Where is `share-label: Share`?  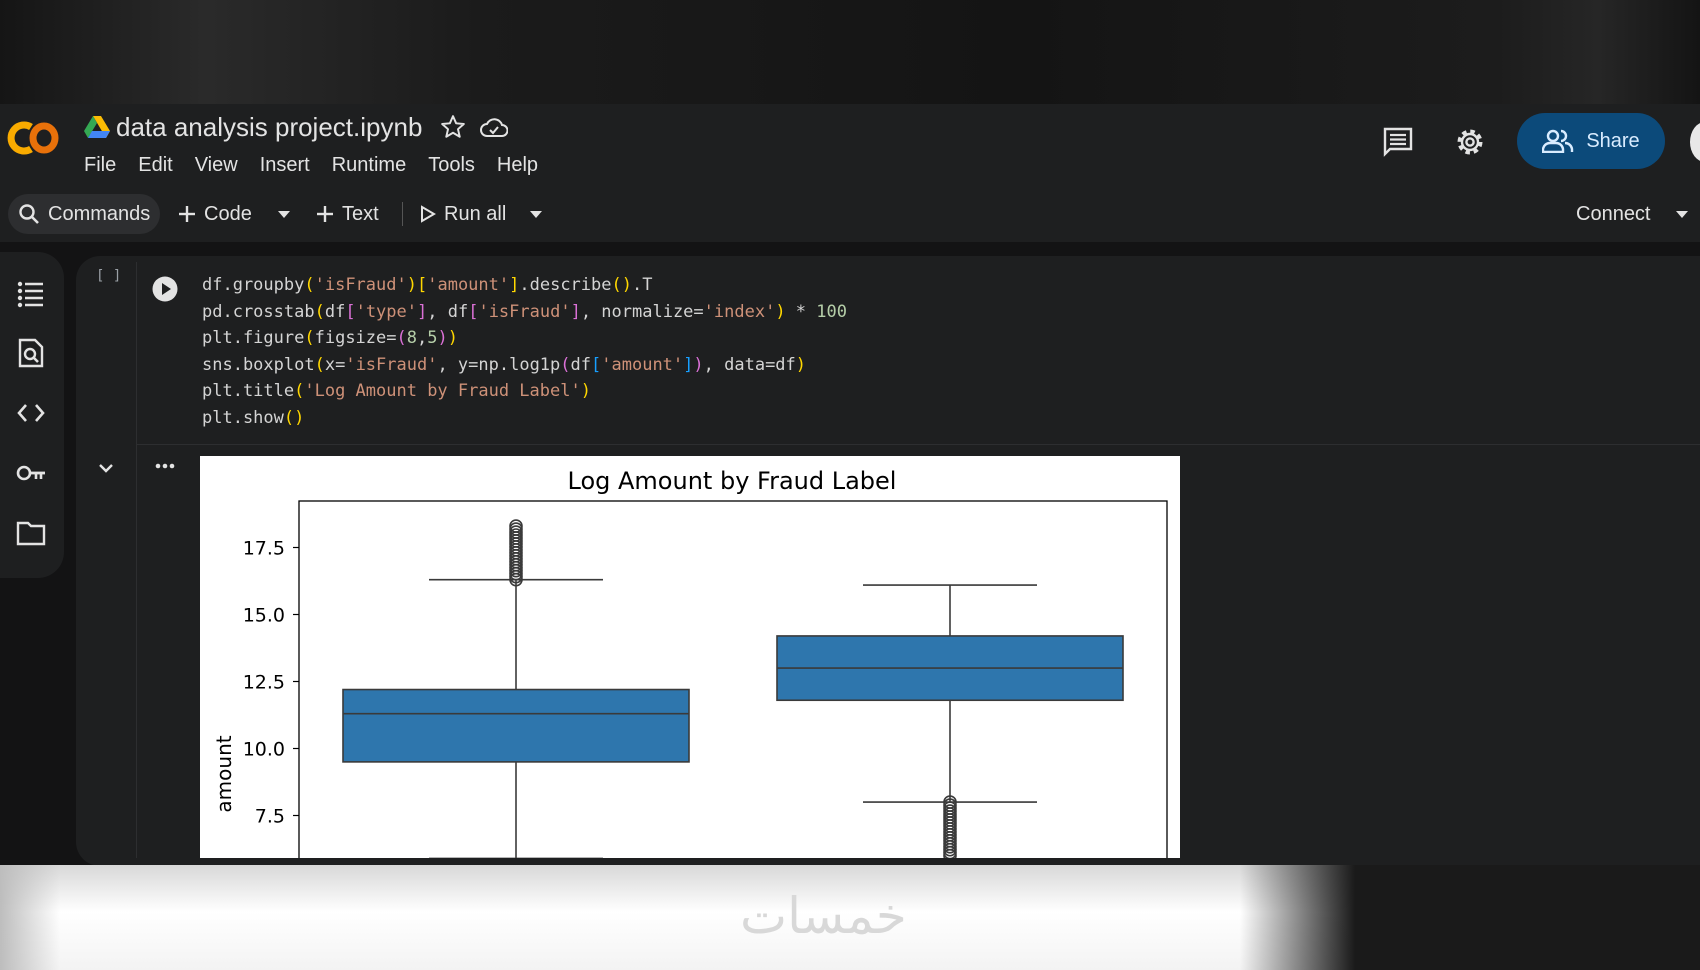 share-label: Share is located at coordinates (1613, 140).